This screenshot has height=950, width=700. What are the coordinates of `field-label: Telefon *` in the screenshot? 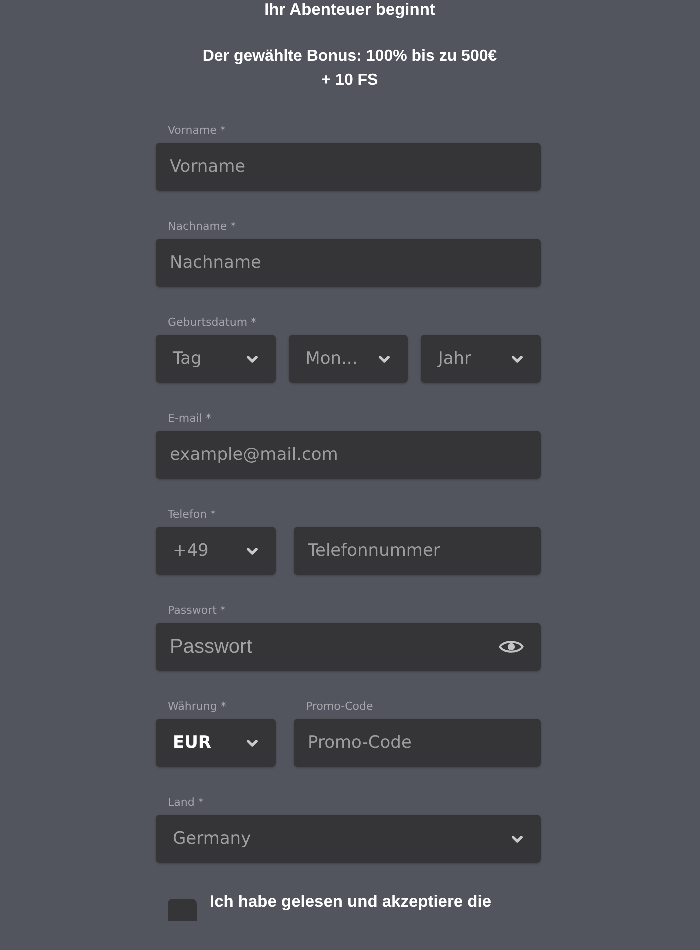 It's located at (192, 515).